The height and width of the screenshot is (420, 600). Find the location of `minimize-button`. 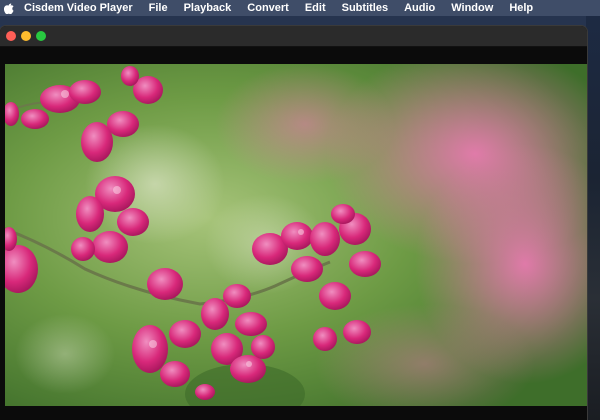

minimize-button is located at coordinates (26, 36).